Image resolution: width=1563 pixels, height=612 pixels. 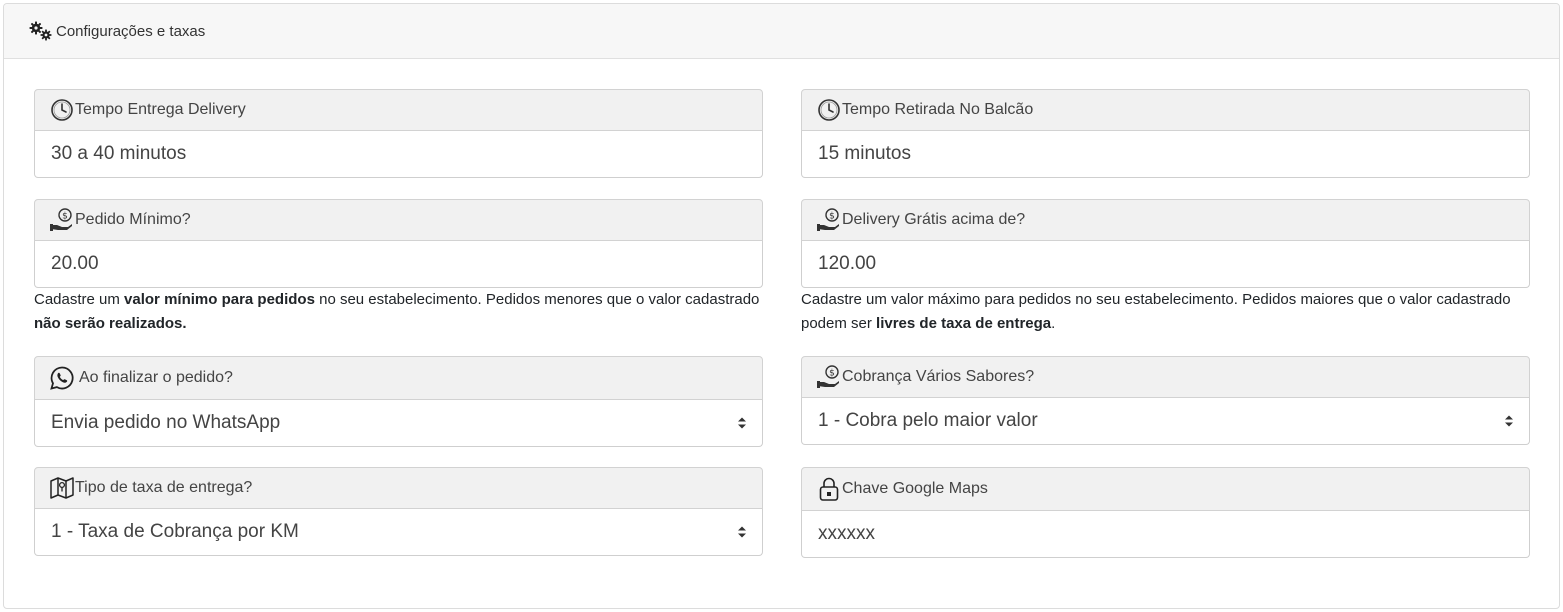 What do you see at coordinates (398, 264) in the screenshot?
I see `pedido-minimo-input: 20.00` at bounding box center [398, 264].